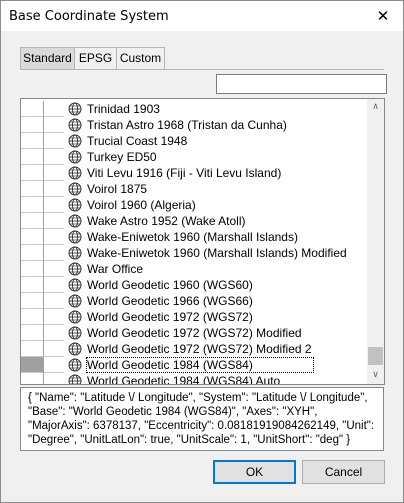  Describe the element at coordinates (170, 301) in the screenshot. I see `list-item-label: World Geodetic 1966 (WGS66)` at that location.